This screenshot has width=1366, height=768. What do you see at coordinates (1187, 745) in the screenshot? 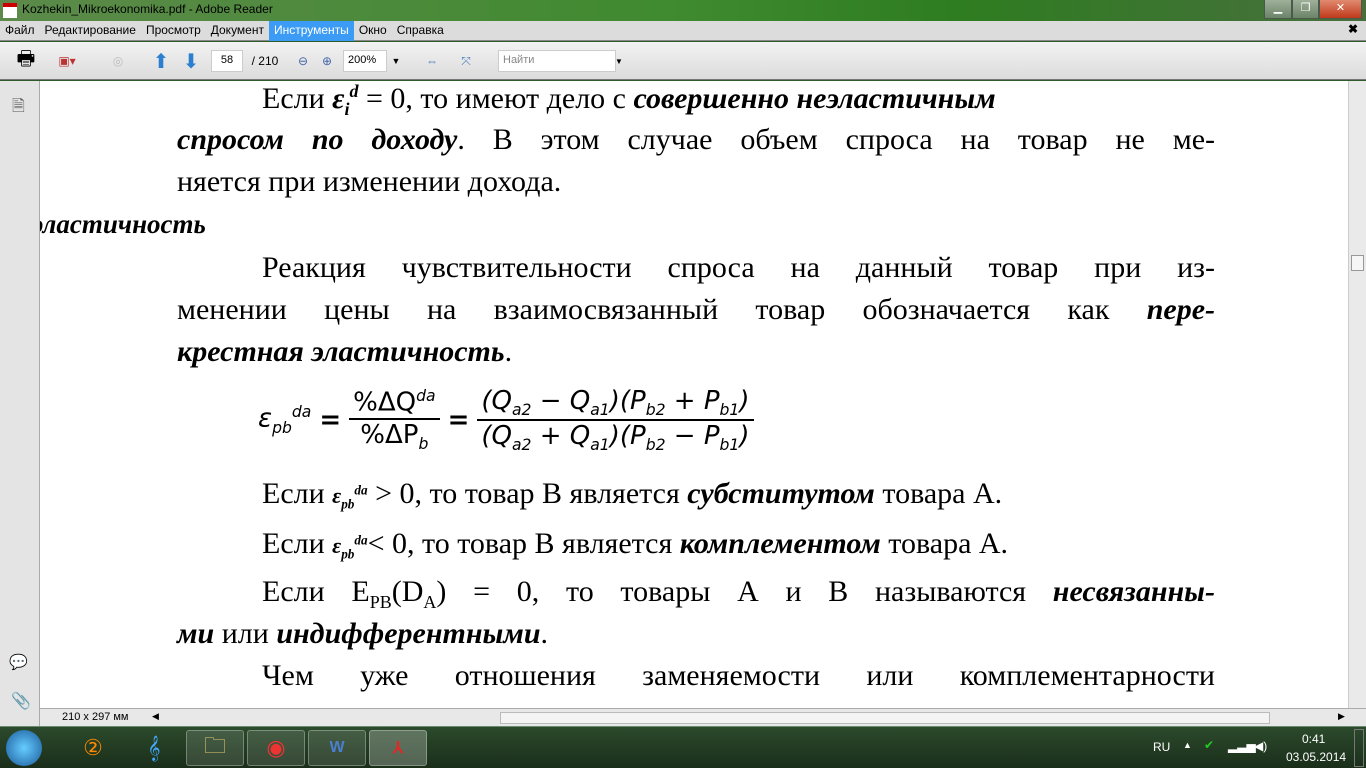
I see `show-hidden-icons: ▲` at bounding box center [1187, 745].